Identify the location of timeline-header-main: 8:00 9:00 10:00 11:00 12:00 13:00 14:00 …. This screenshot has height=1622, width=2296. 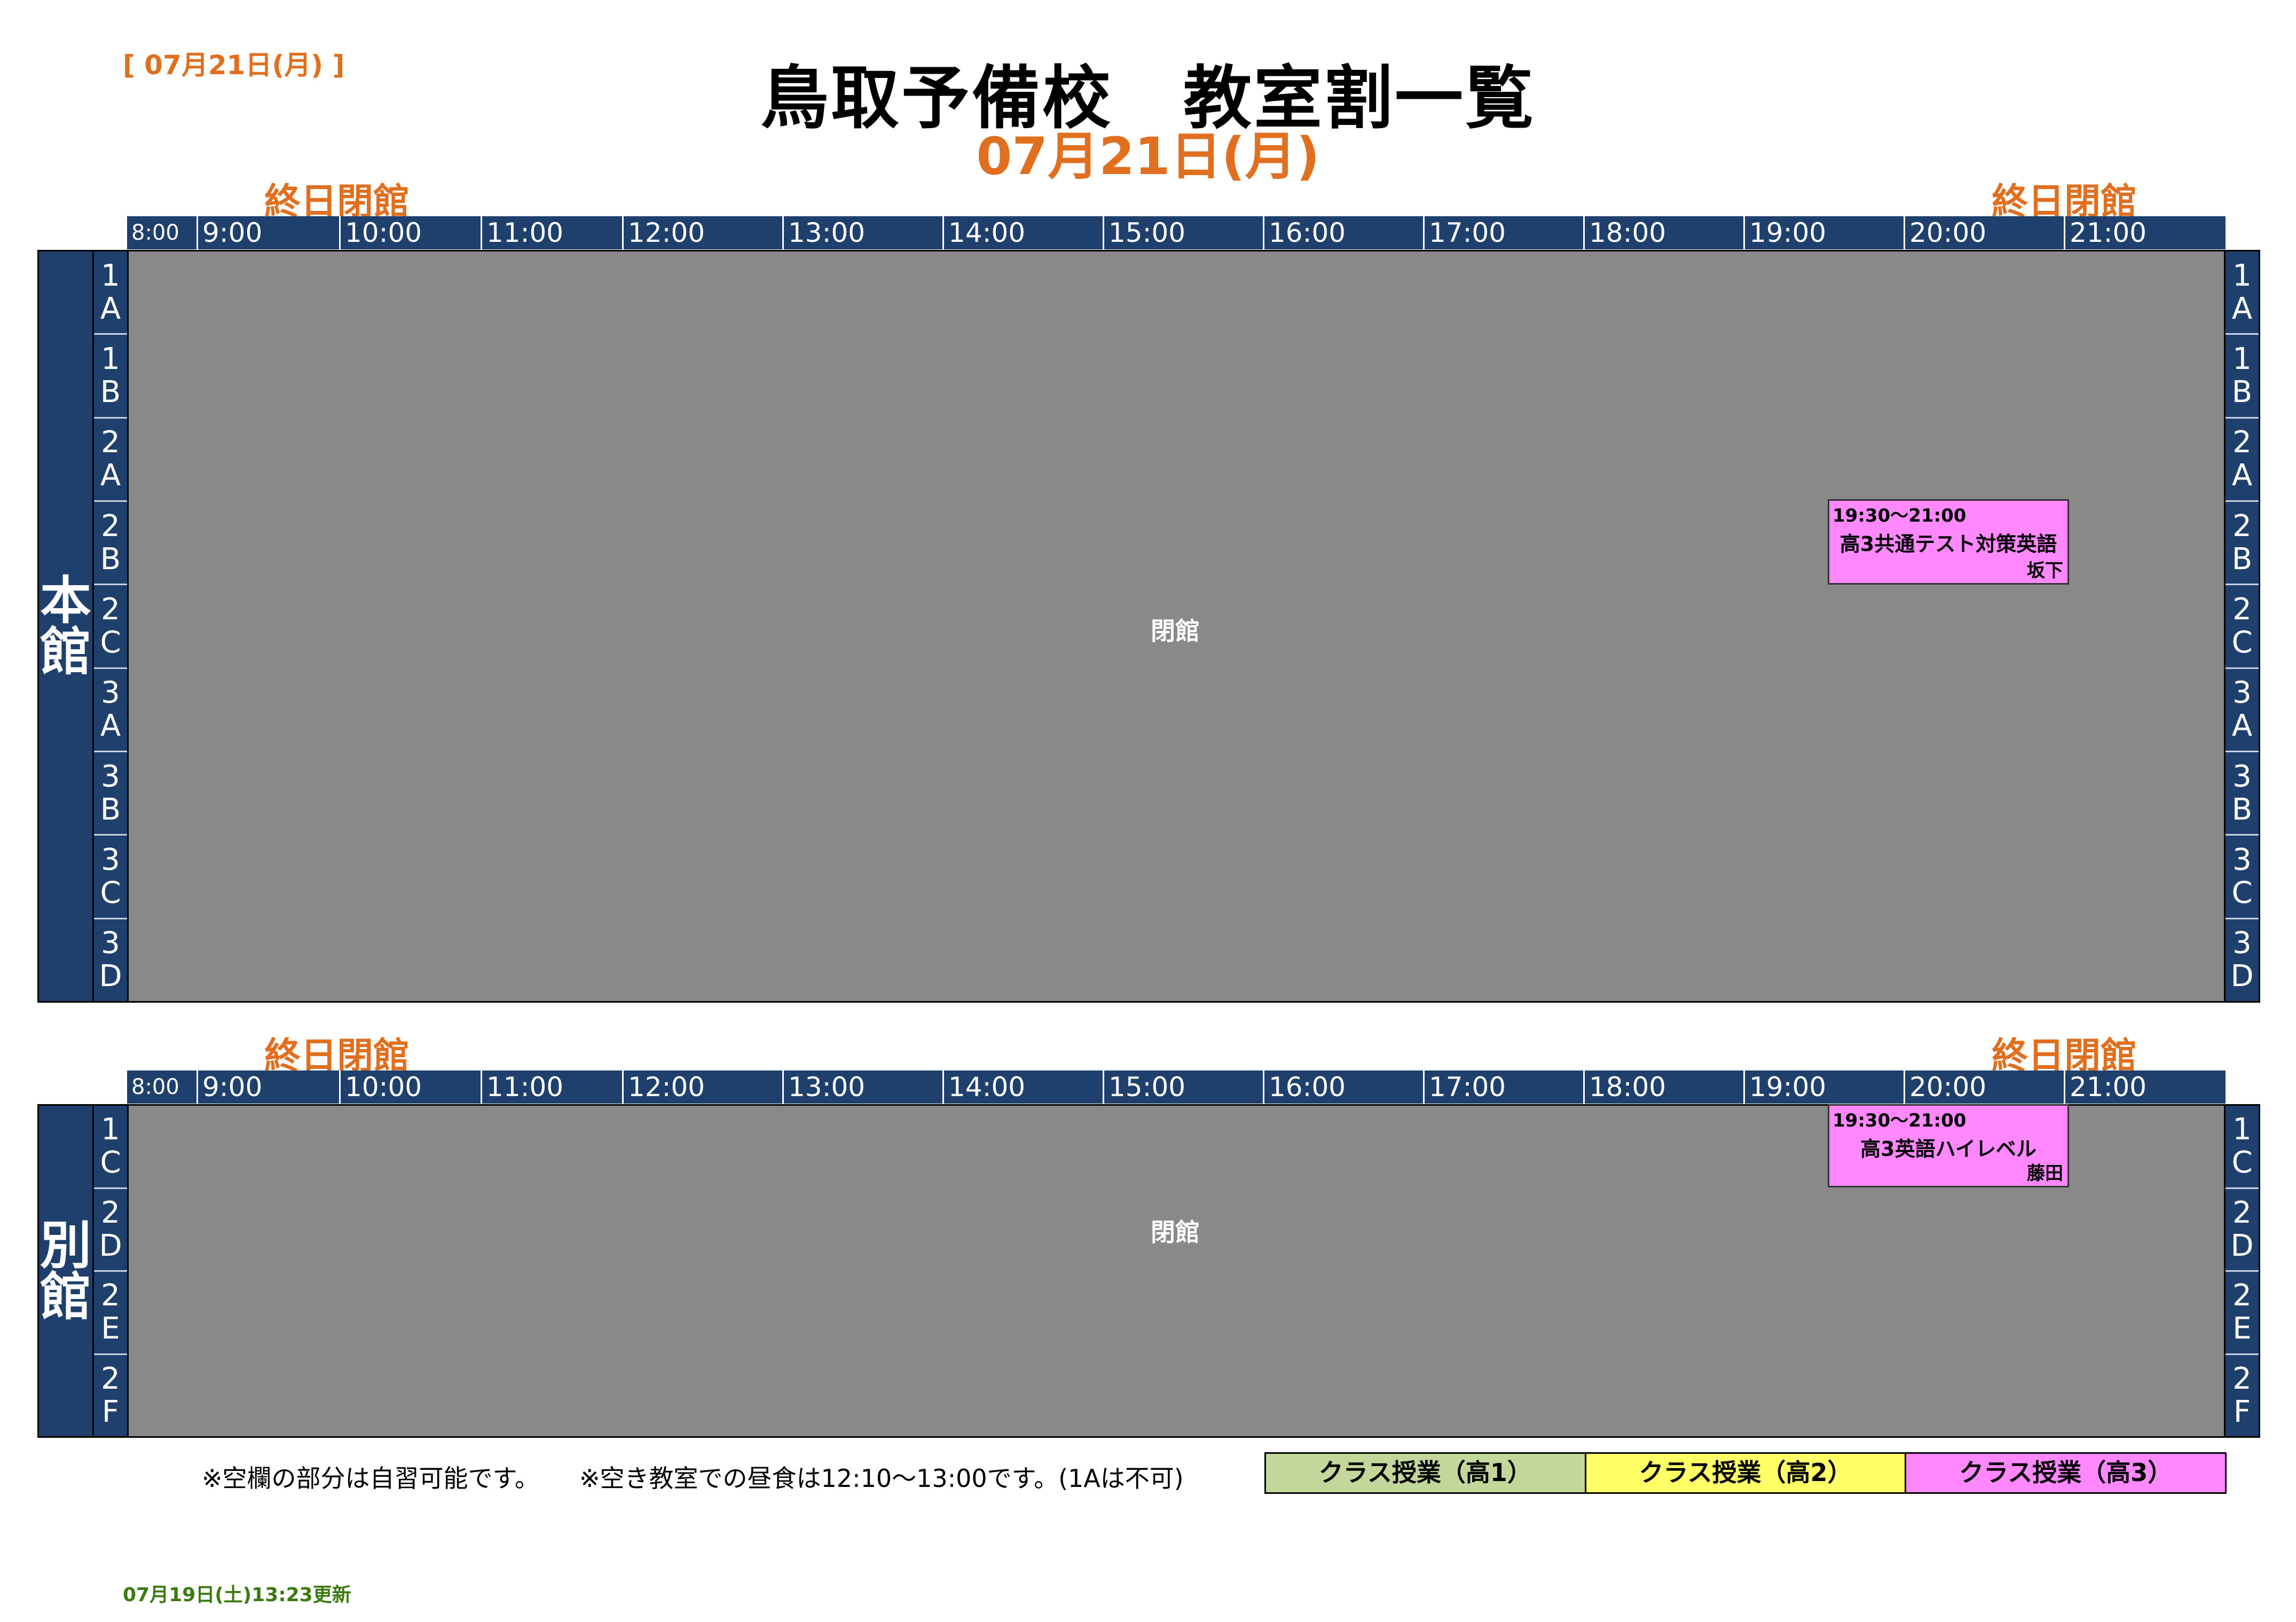
(1176, 232).